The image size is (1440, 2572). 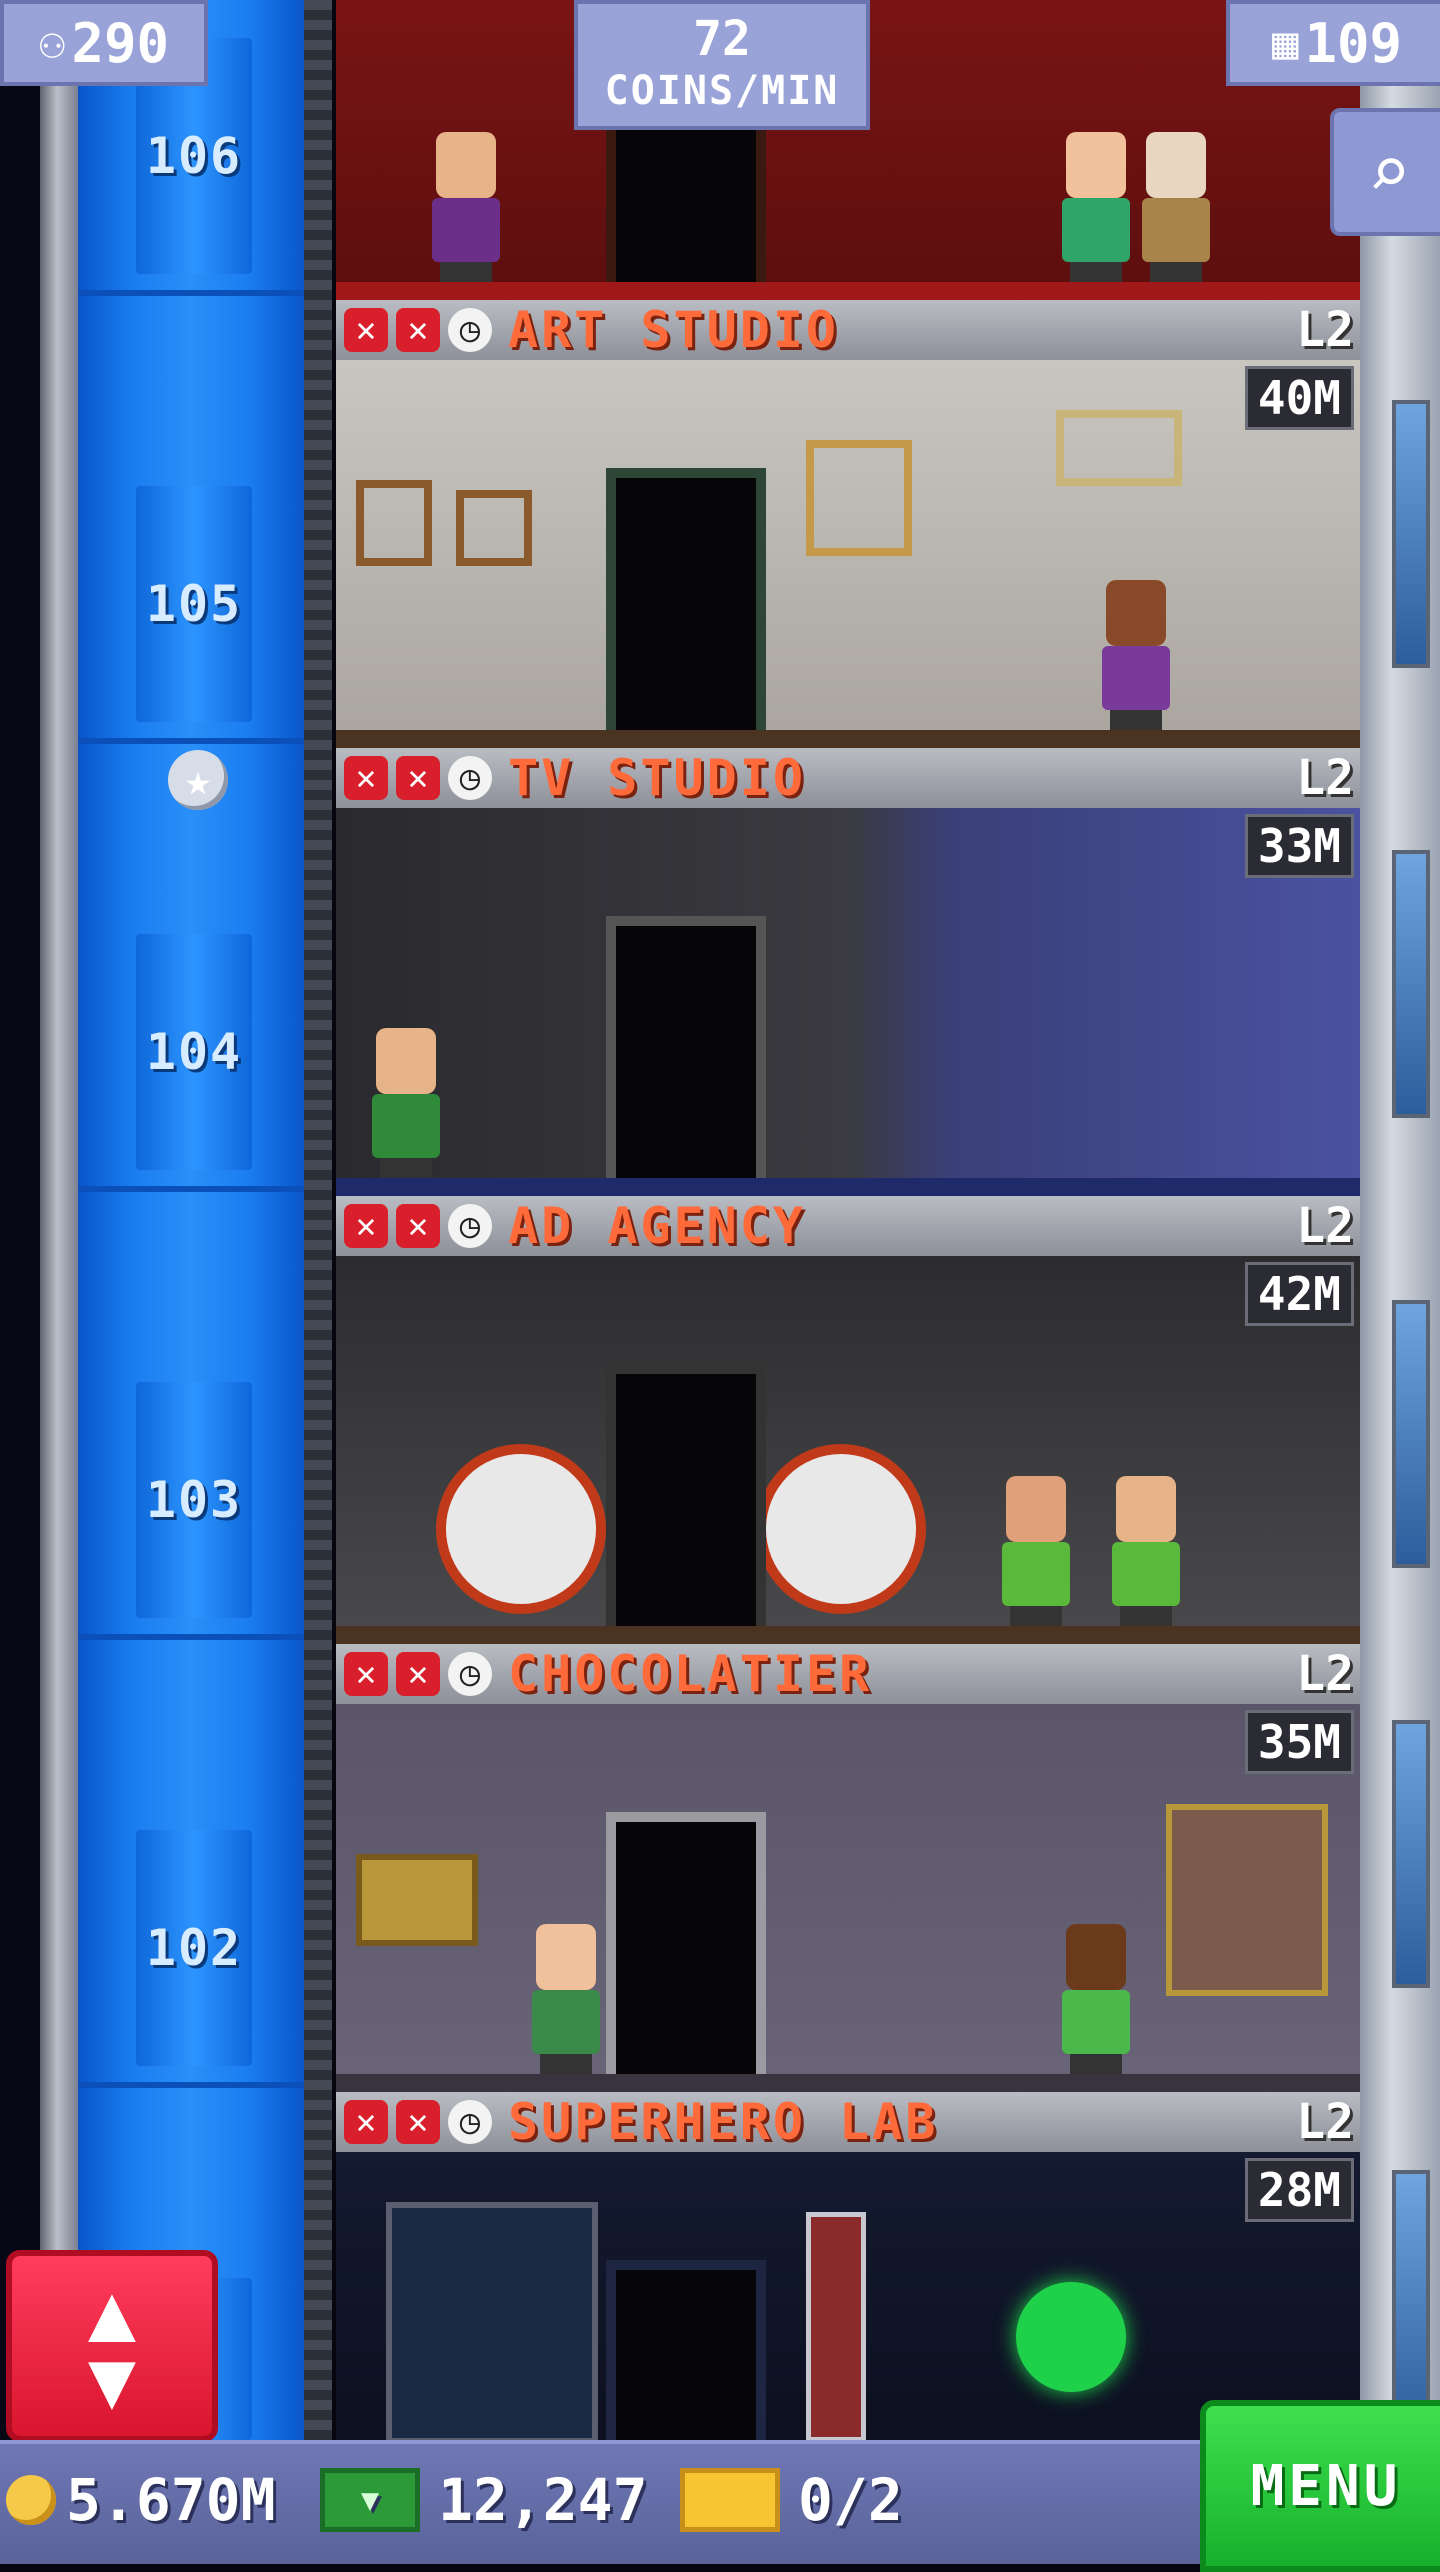 I want to click on elevator-shaft, so click(x=191, y=1220).